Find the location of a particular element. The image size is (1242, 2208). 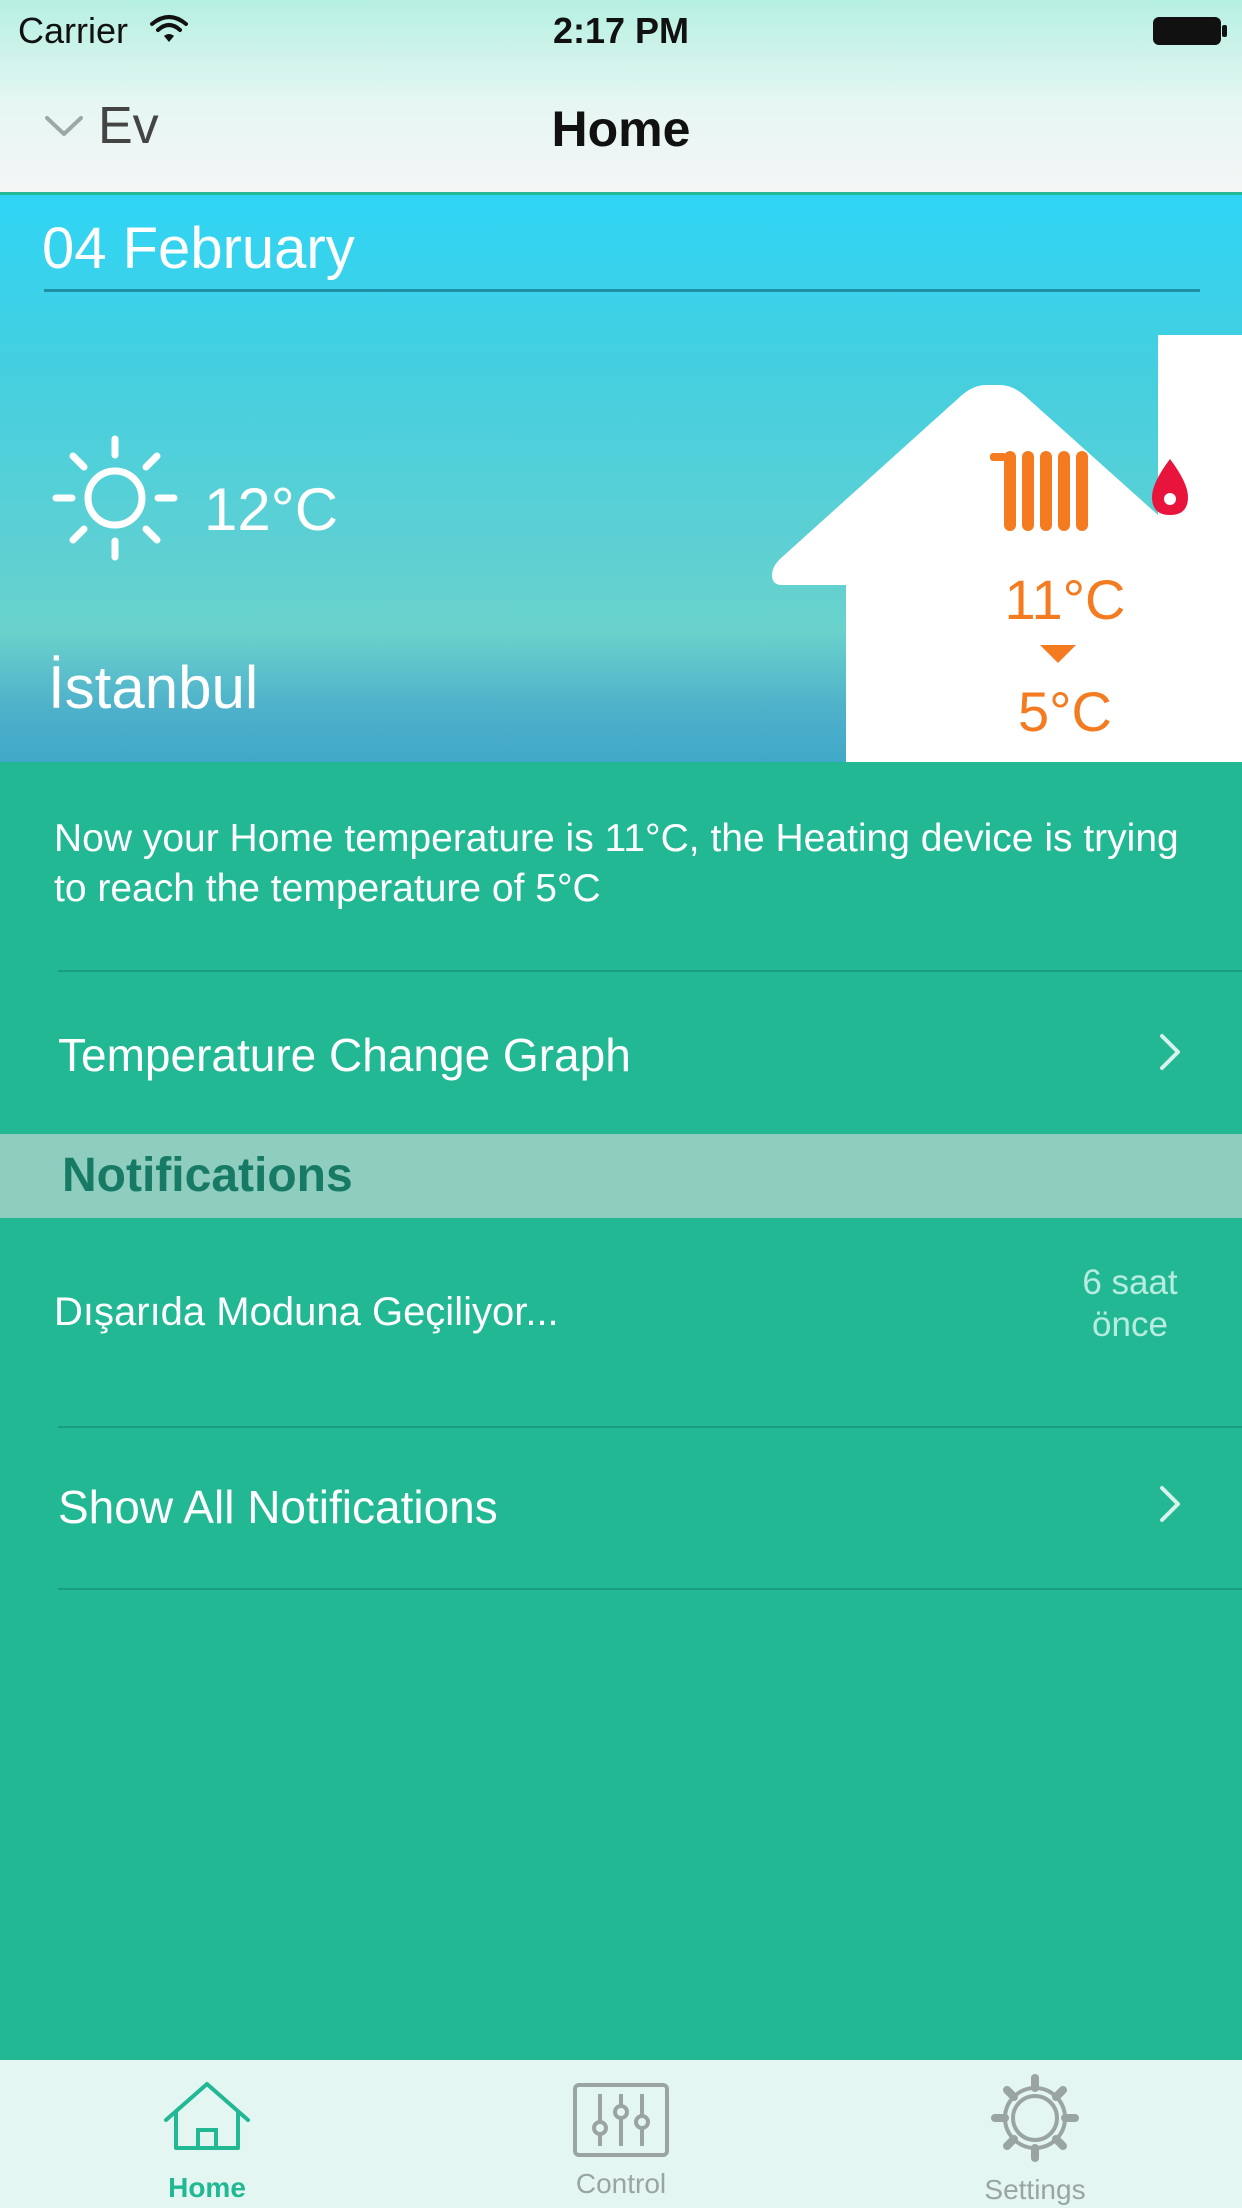

target-temperature: 5°C is located at coordinates (1065, 711).